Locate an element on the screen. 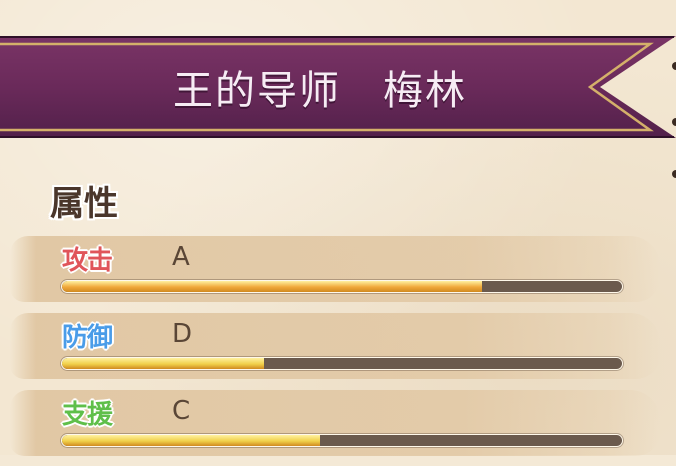 The height and width of the screenshot is (466, 676). stat-label: 防御 is located at coordinates (87, 338).